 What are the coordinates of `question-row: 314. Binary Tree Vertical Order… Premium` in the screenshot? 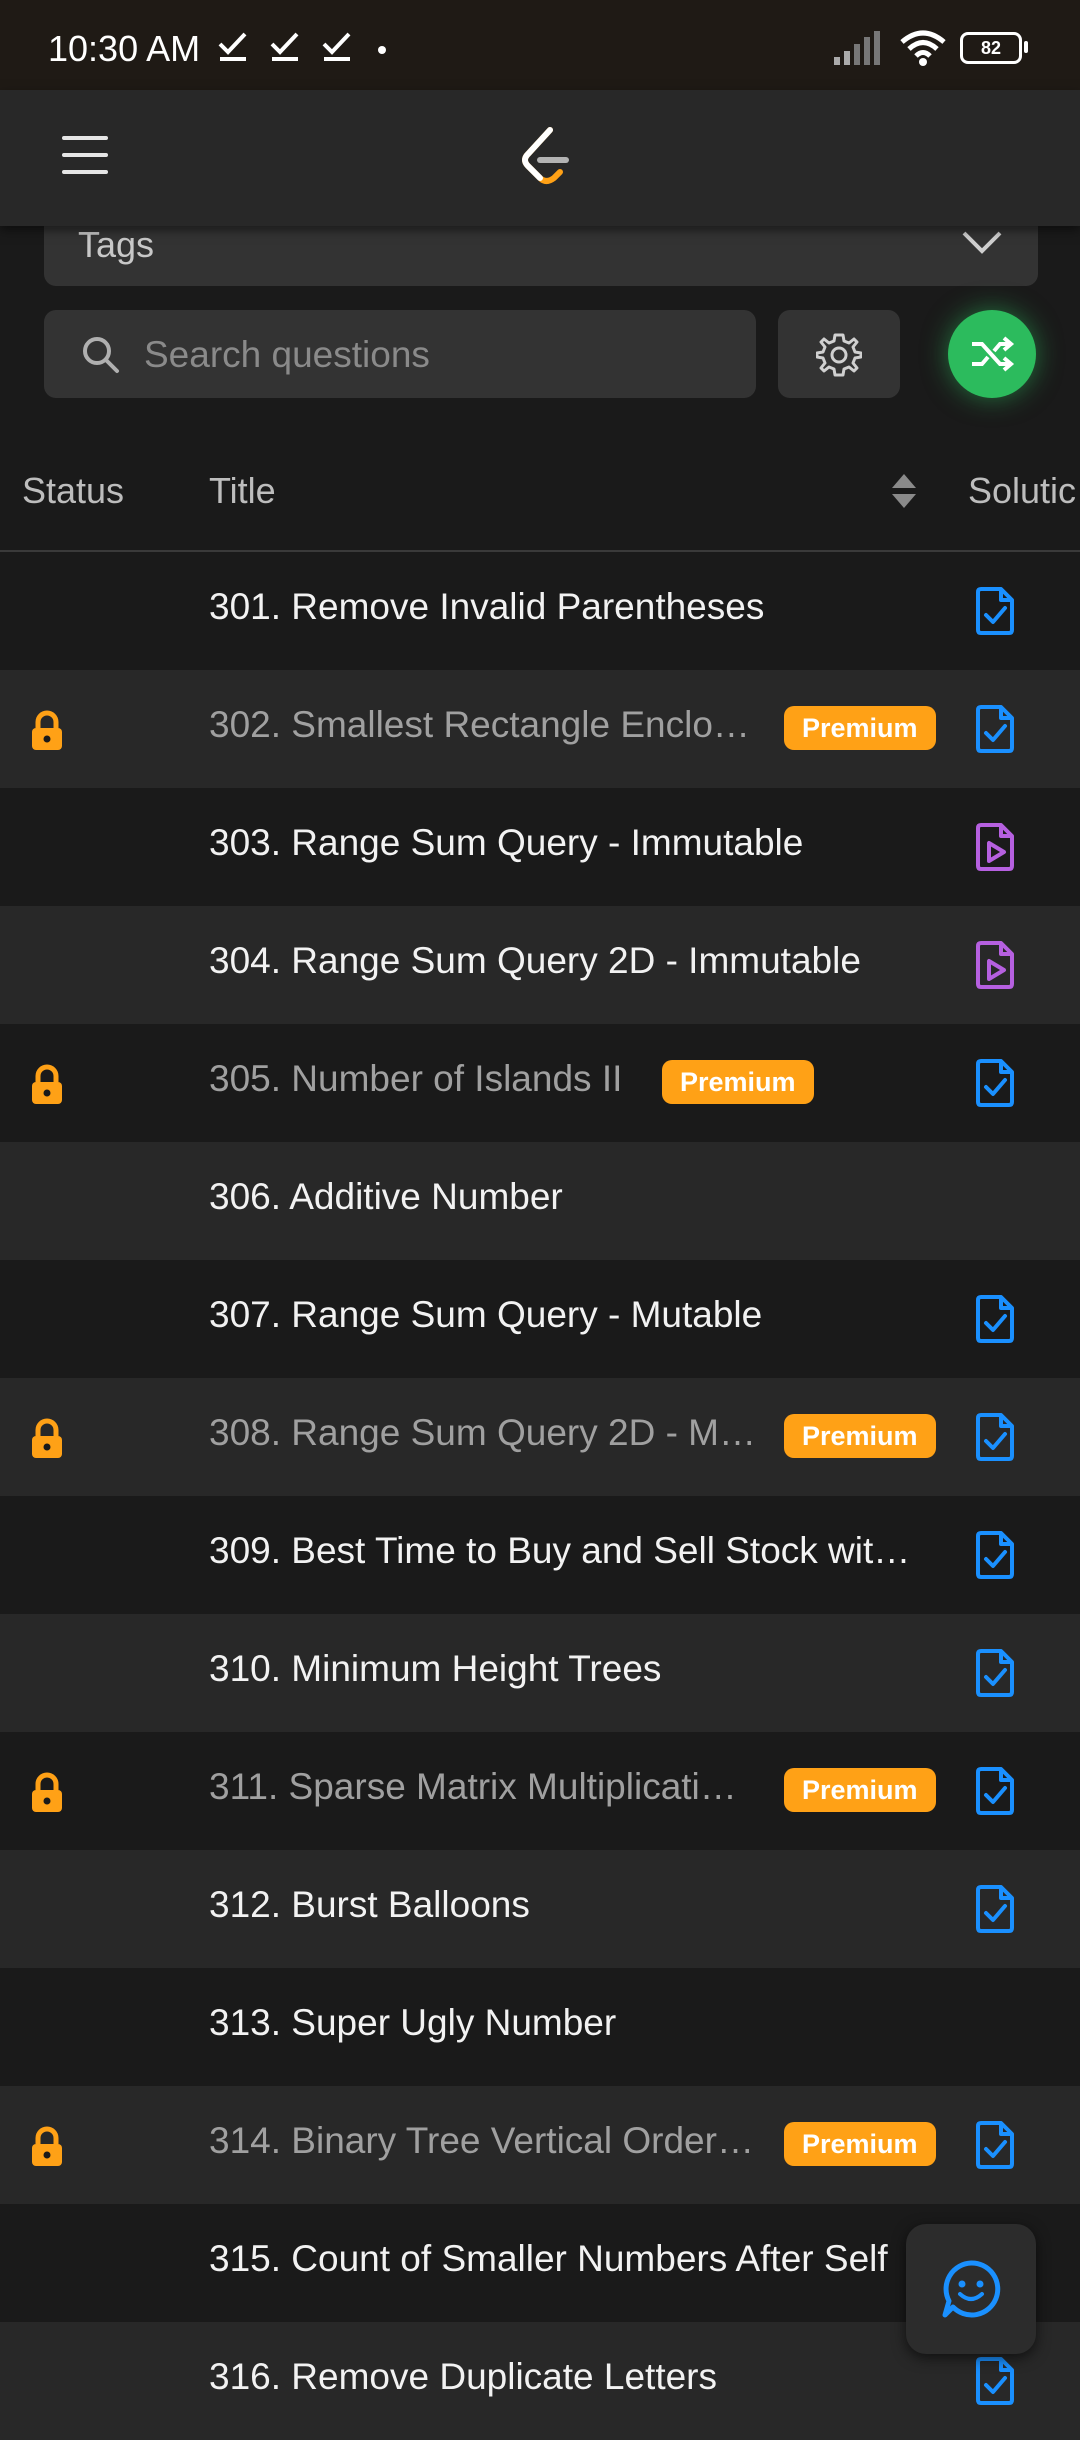 It's located at (540, 2145).